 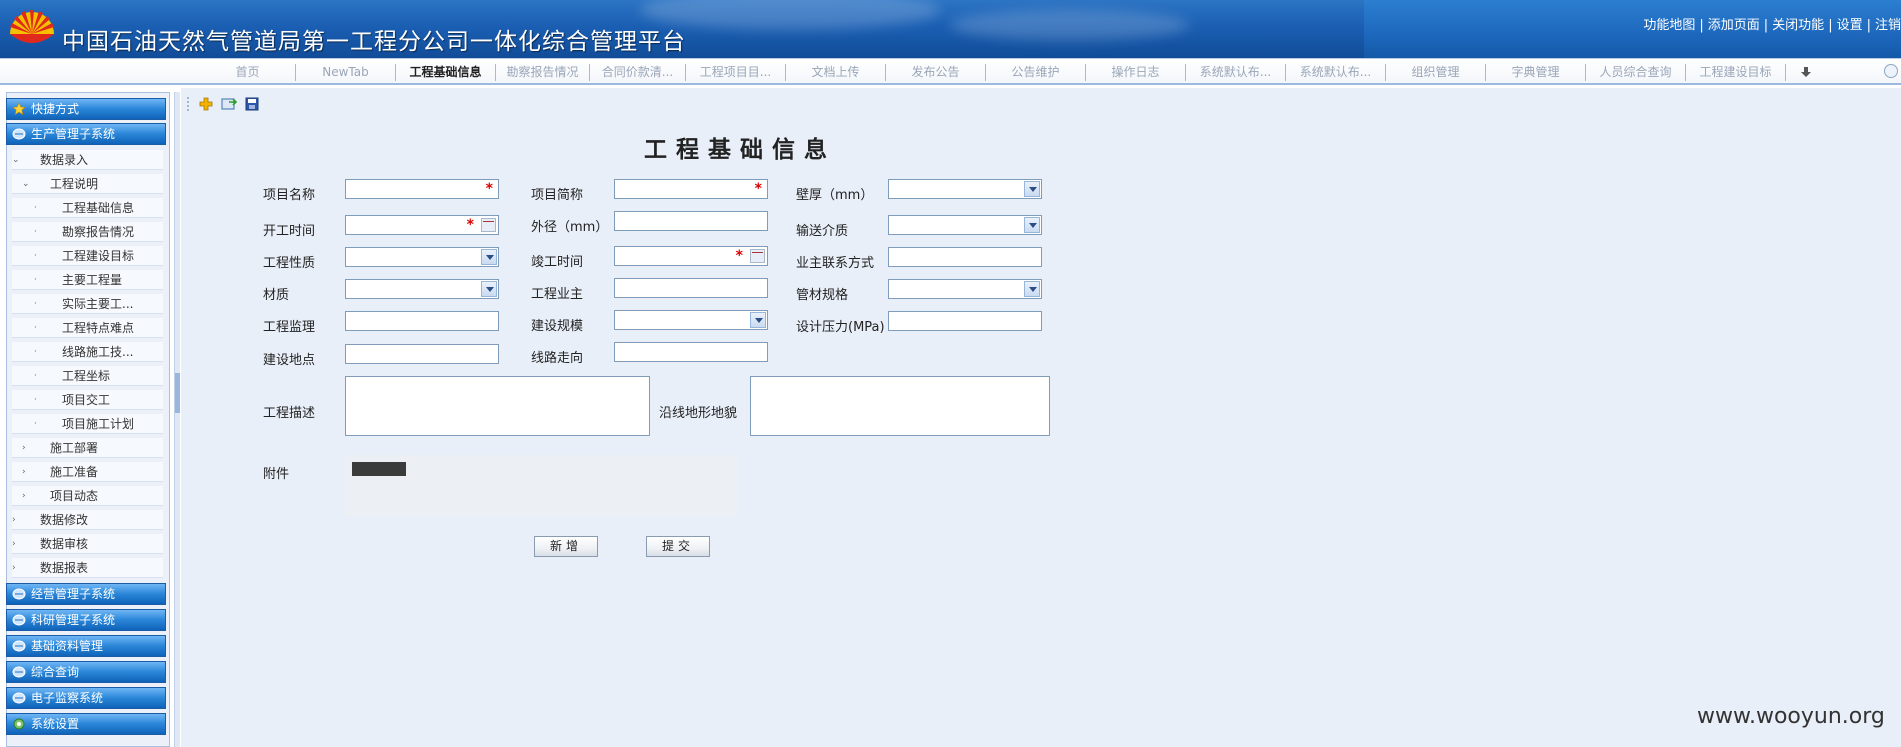 I want to click on owner-contact-input, so click(x=965, y=257).